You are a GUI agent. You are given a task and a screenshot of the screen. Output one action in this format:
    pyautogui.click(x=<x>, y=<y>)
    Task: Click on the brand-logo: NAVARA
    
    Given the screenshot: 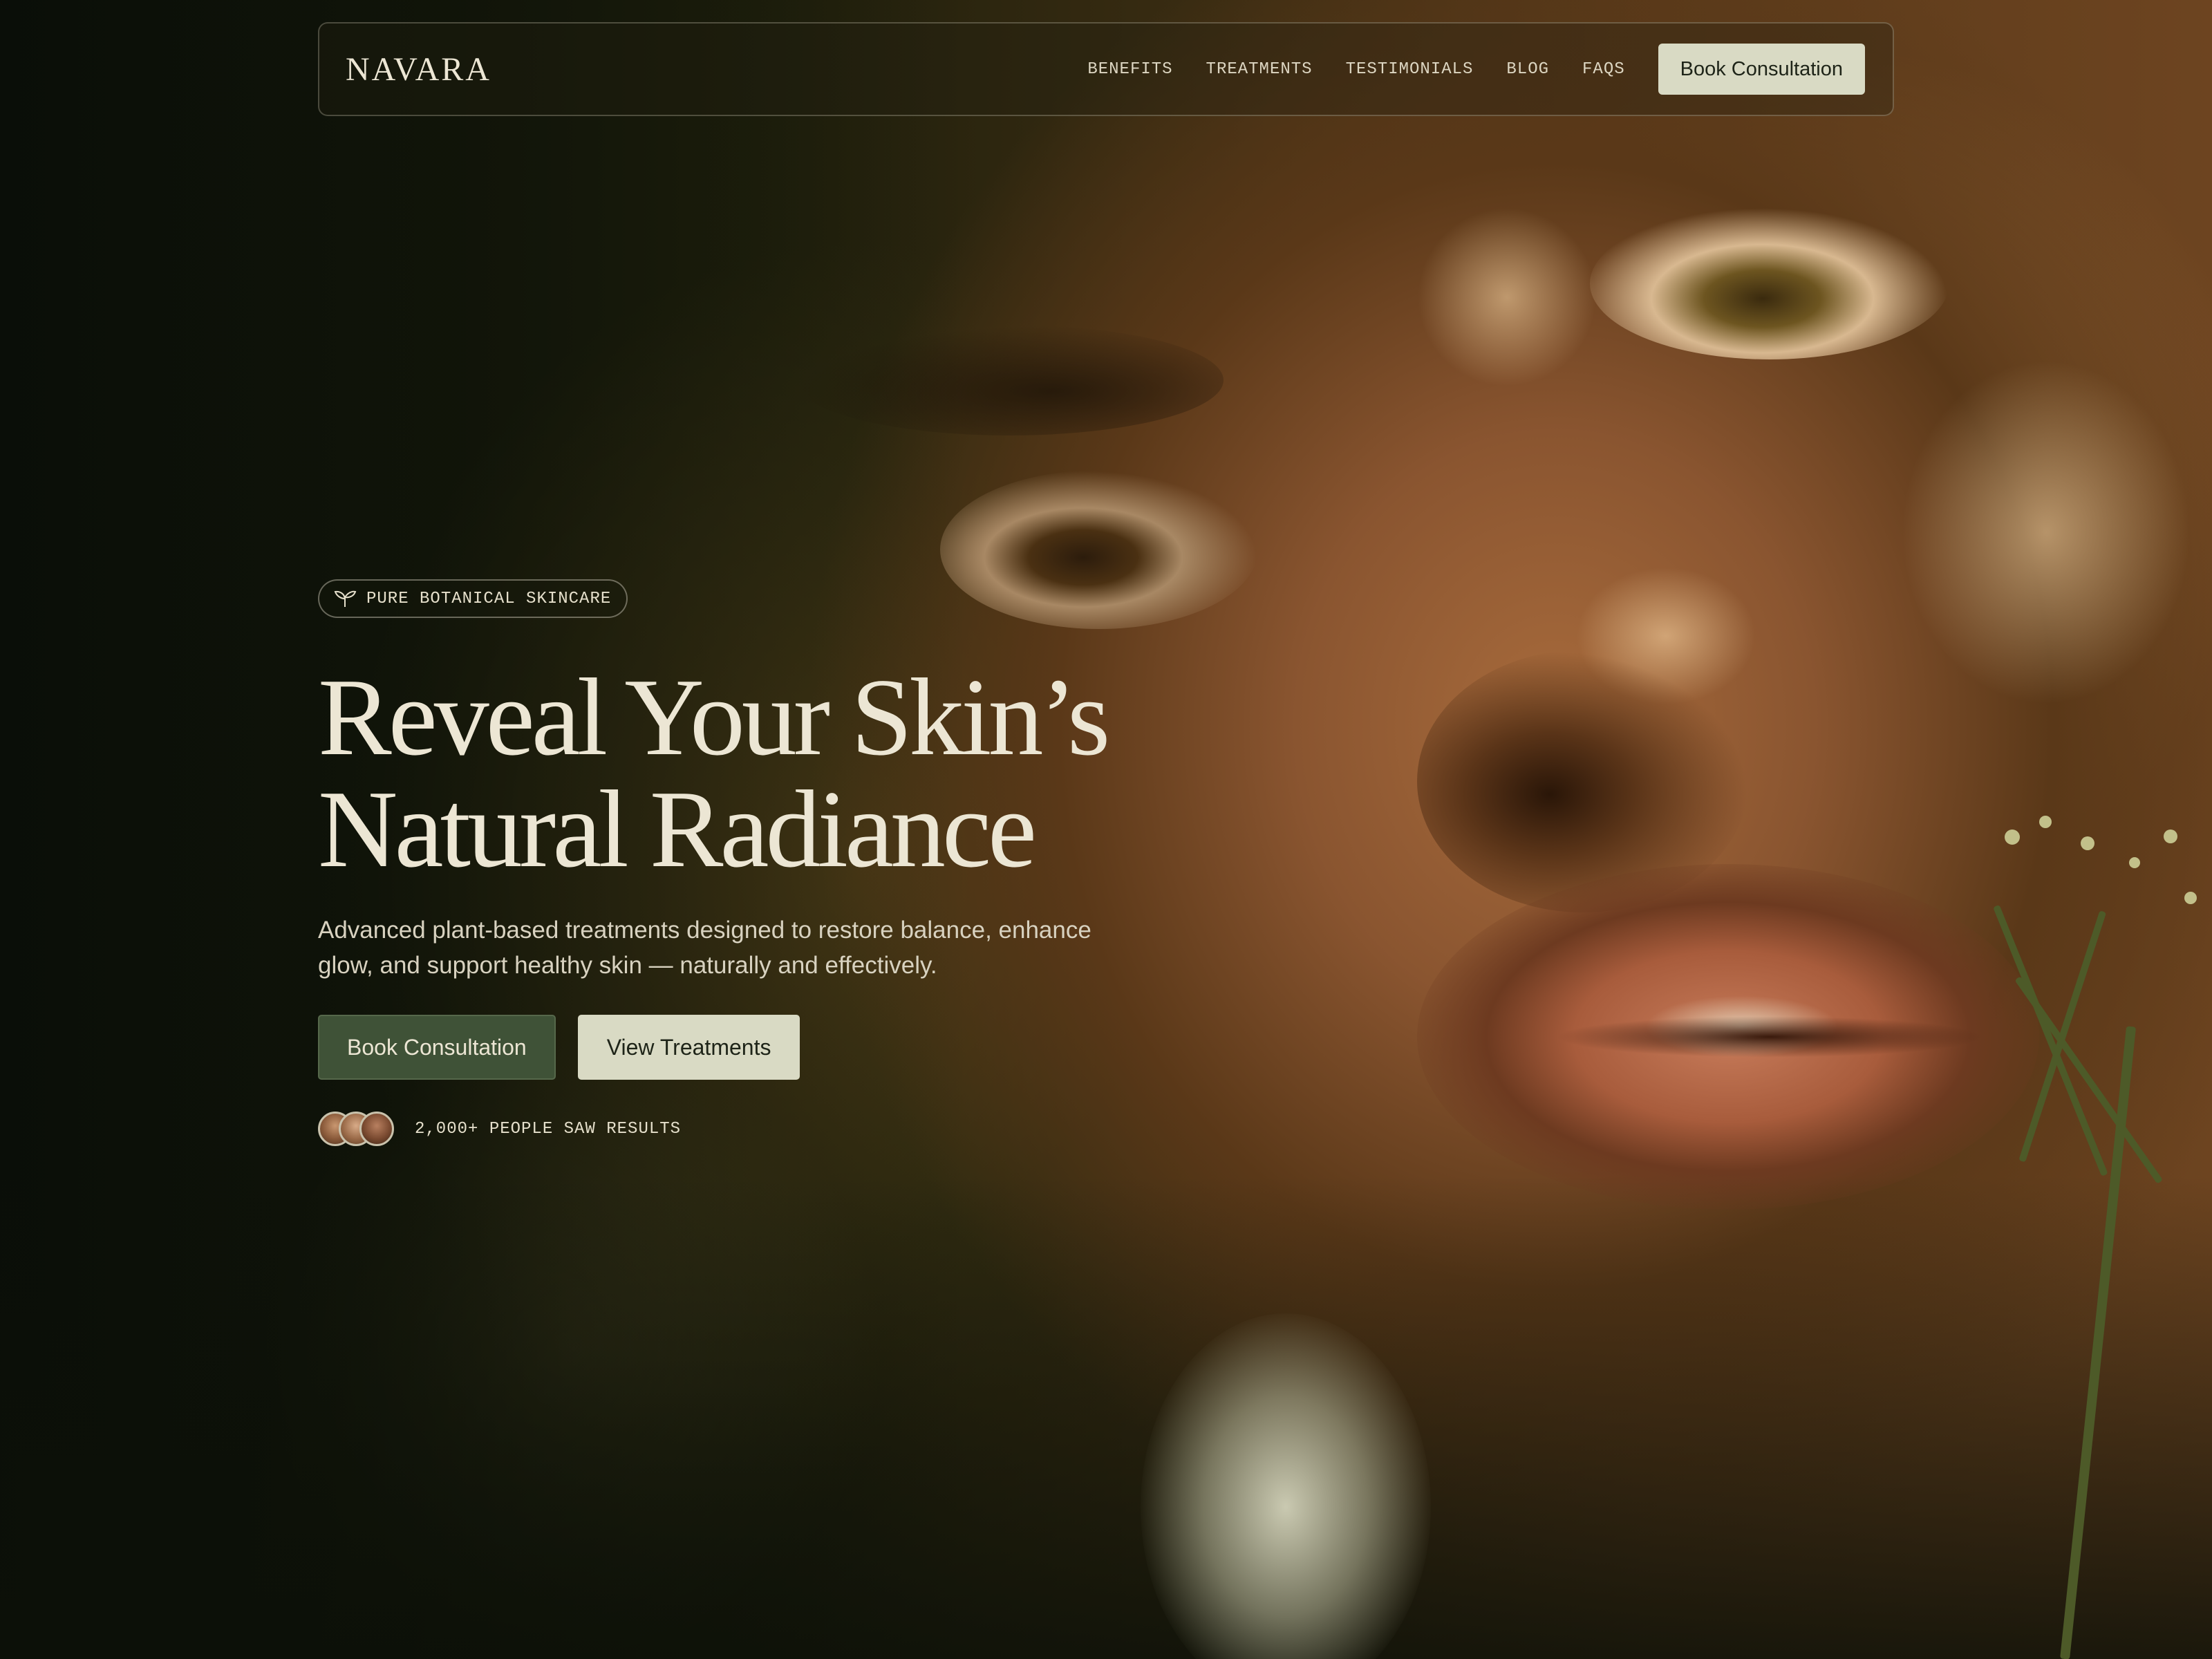 What is the action you would take?
    pyautogui.click(x=419, y=69)
    